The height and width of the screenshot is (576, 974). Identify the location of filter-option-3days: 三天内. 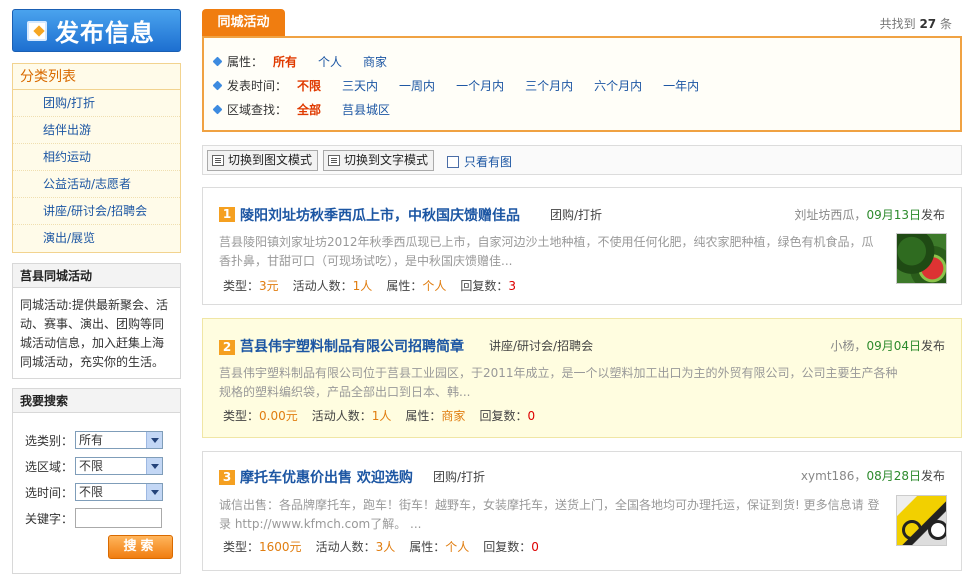
(360, 85).